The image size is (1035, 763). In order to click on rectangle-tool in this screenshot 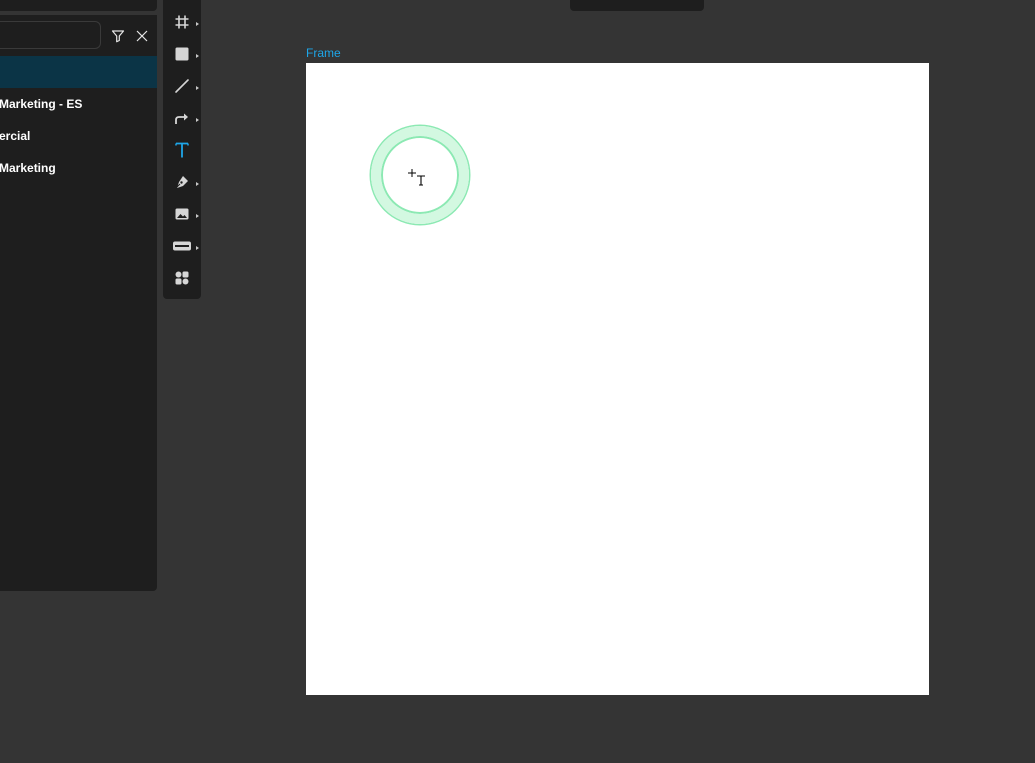, I will do `click(182, 56)`.